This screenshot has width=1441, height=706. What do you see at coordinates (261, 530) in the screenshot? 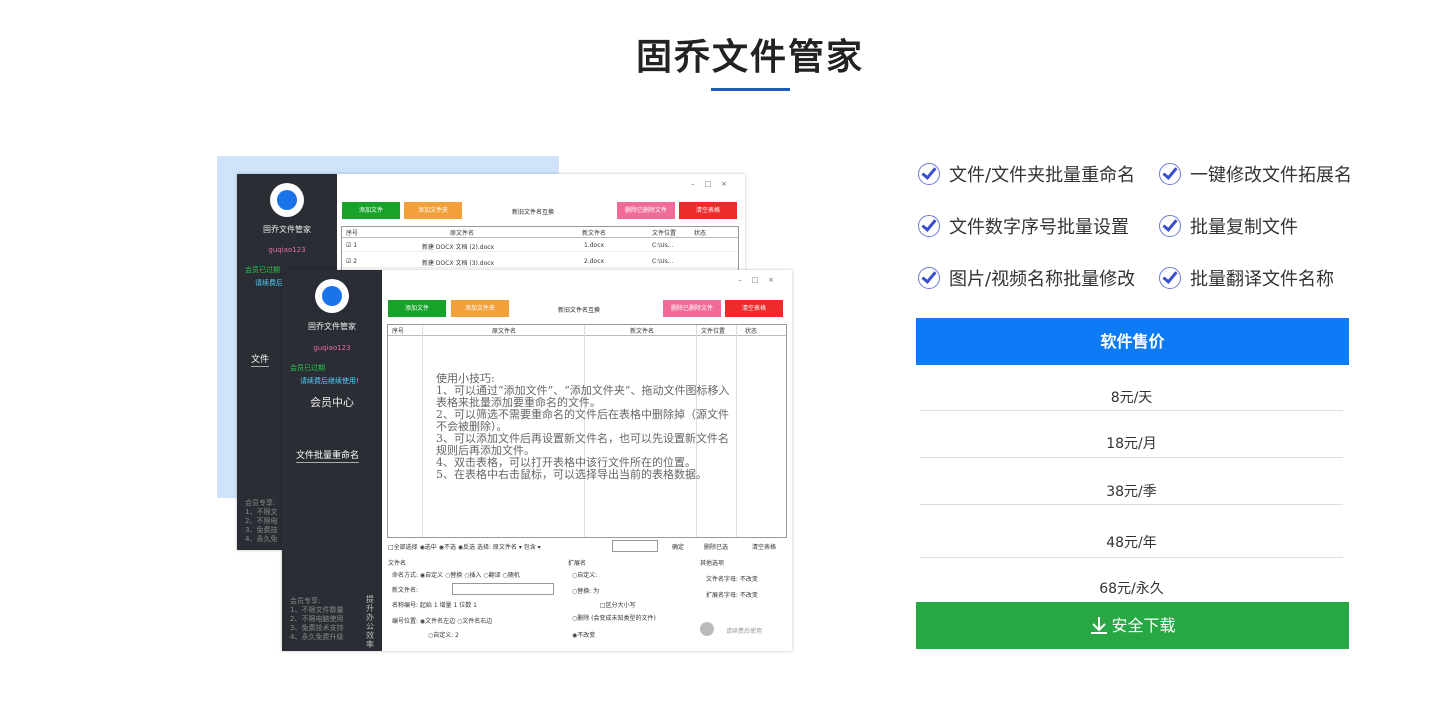
I see `benefit-item: 3、免费技` at bounding box center [261, 530].